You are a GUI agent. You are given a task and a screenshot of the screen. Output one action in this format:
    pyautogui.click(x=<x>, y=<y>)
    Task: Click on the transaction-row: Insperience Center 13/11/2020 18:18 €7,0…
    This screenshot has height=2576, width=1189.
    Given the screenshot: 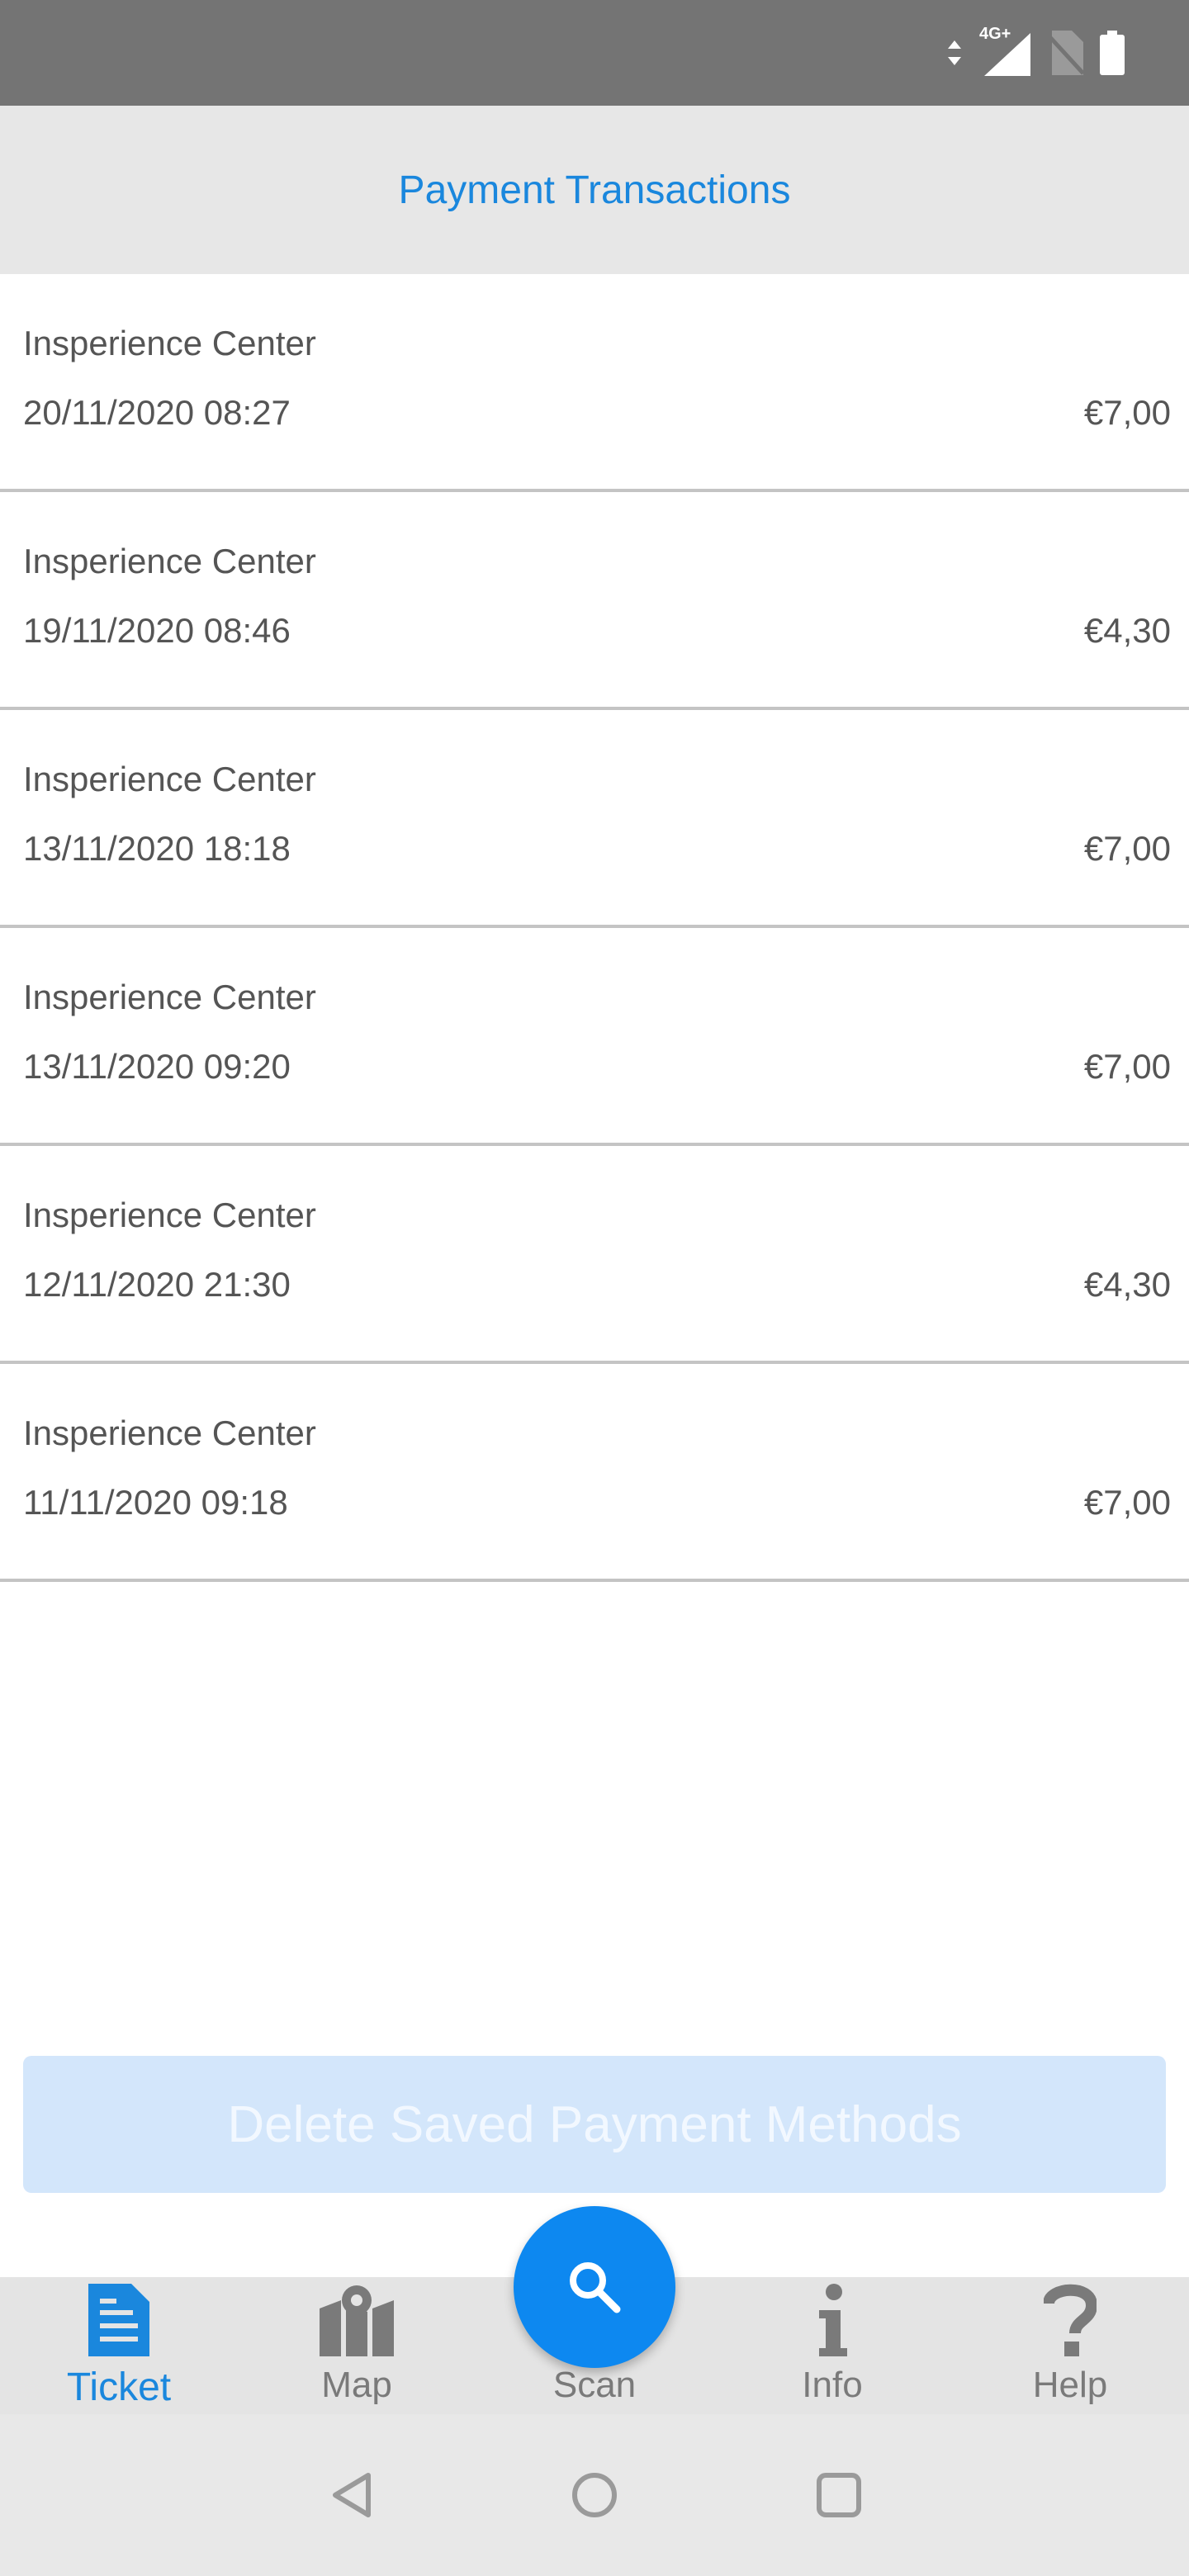 What is the action you would take?
    pyautogui.click(x=594, y=819)
    